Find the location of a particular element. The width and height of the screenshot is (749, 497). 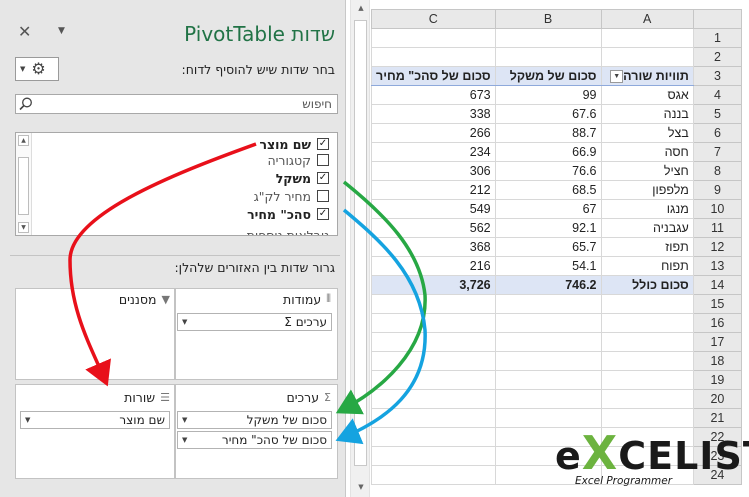

row-header: 20 is located at coordinates (717, 399).